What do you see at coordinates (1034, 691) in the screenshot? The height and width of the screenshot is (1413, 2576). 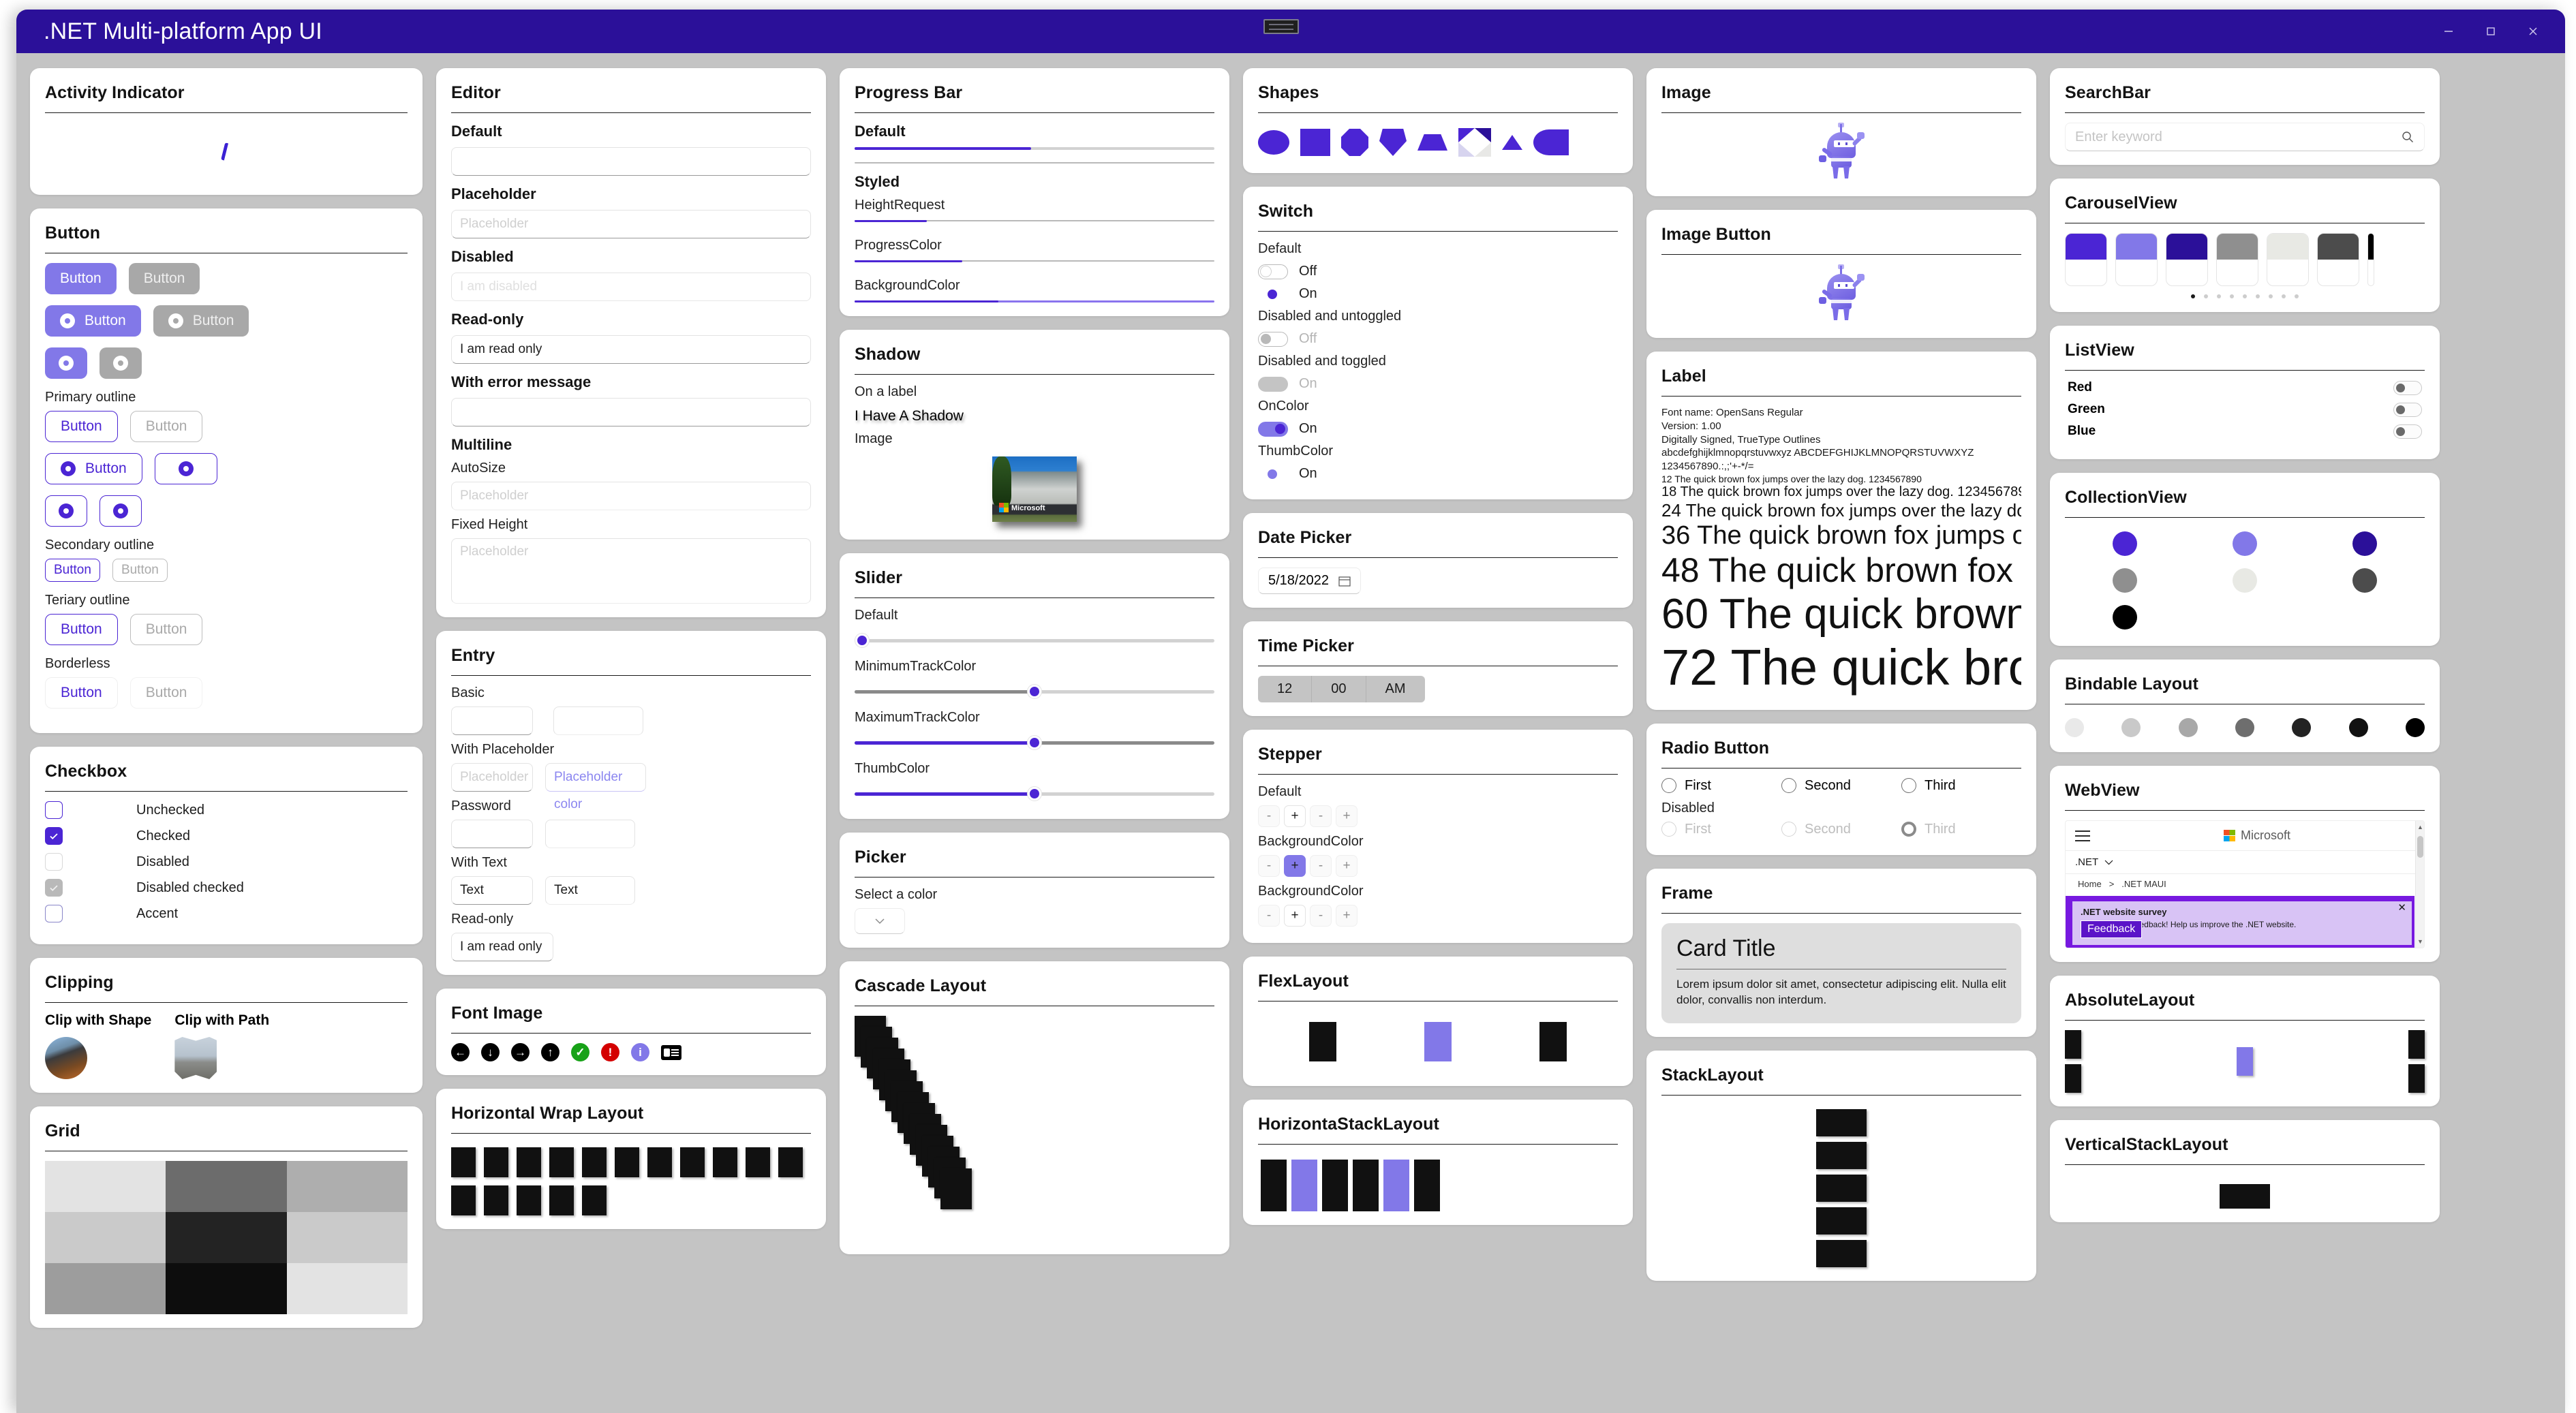 I see `slider-min-track` at bounding box center [1034, 691].